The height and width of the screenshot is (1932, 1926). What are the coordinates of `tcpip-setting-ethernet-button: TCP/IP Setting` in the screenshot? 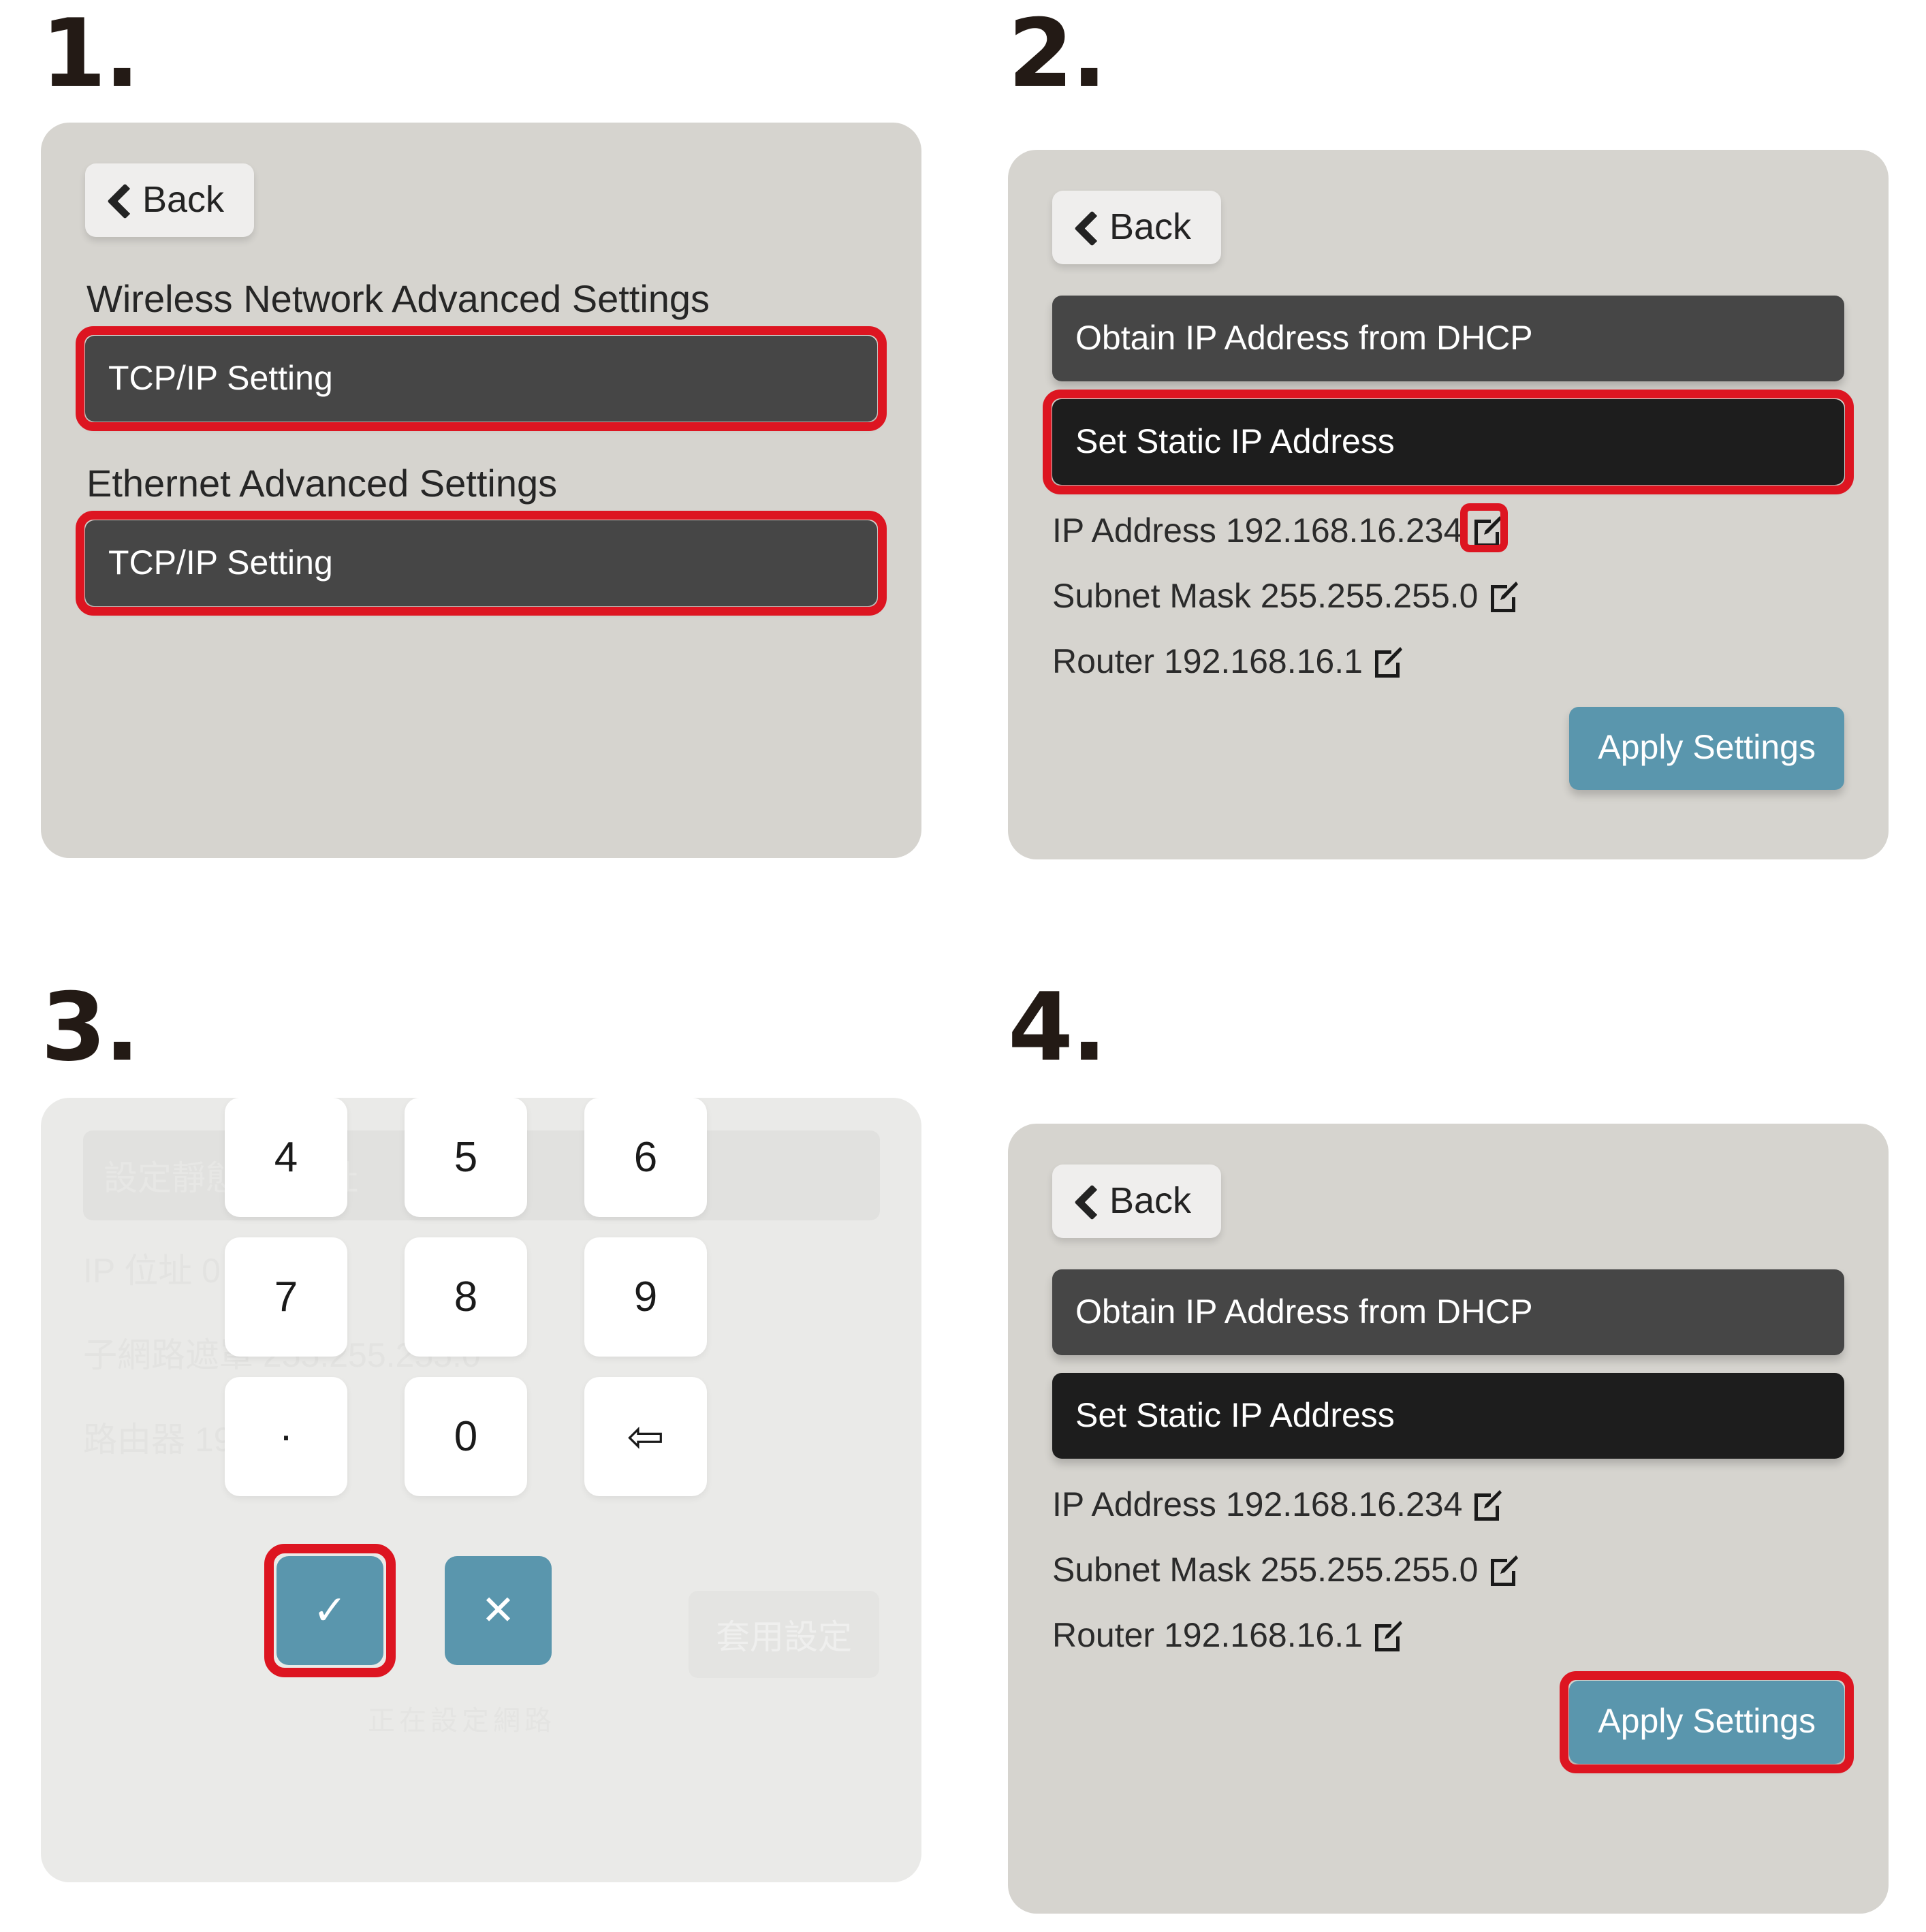 It's located at (481, 563).